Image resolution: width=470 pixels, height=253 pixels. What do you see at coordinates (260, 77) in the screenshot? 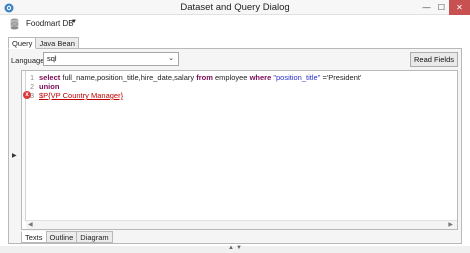
I see `keyword-where: where` at bounding box center [260, 77].